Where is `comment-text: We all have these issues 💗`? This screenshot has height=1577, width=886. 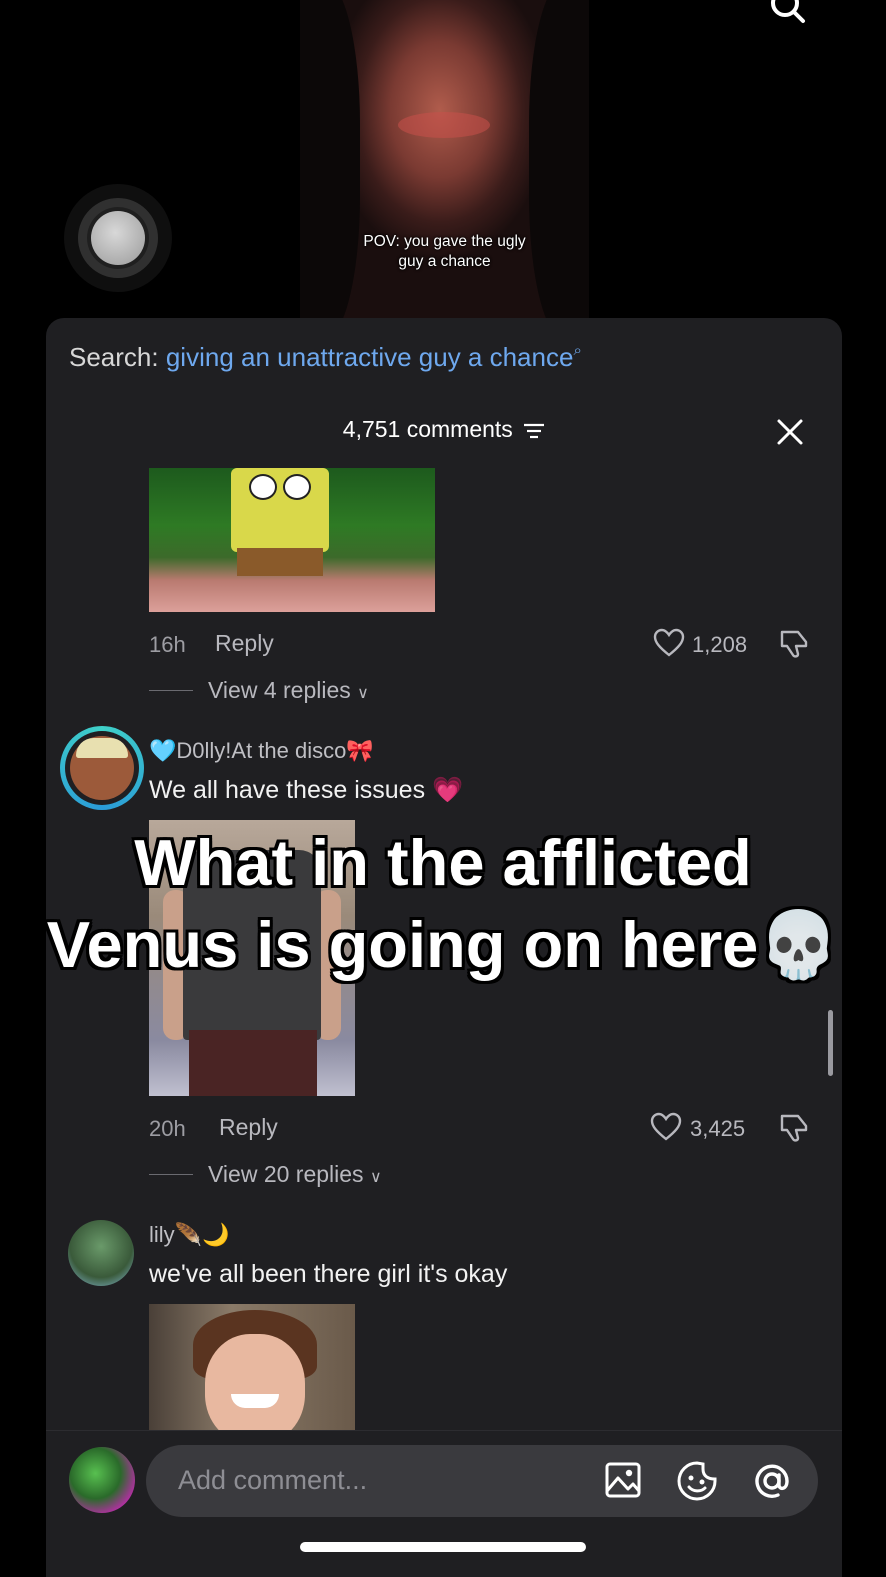
comment-text: We all have these issues 💗 is located at coordinates (306, 790).